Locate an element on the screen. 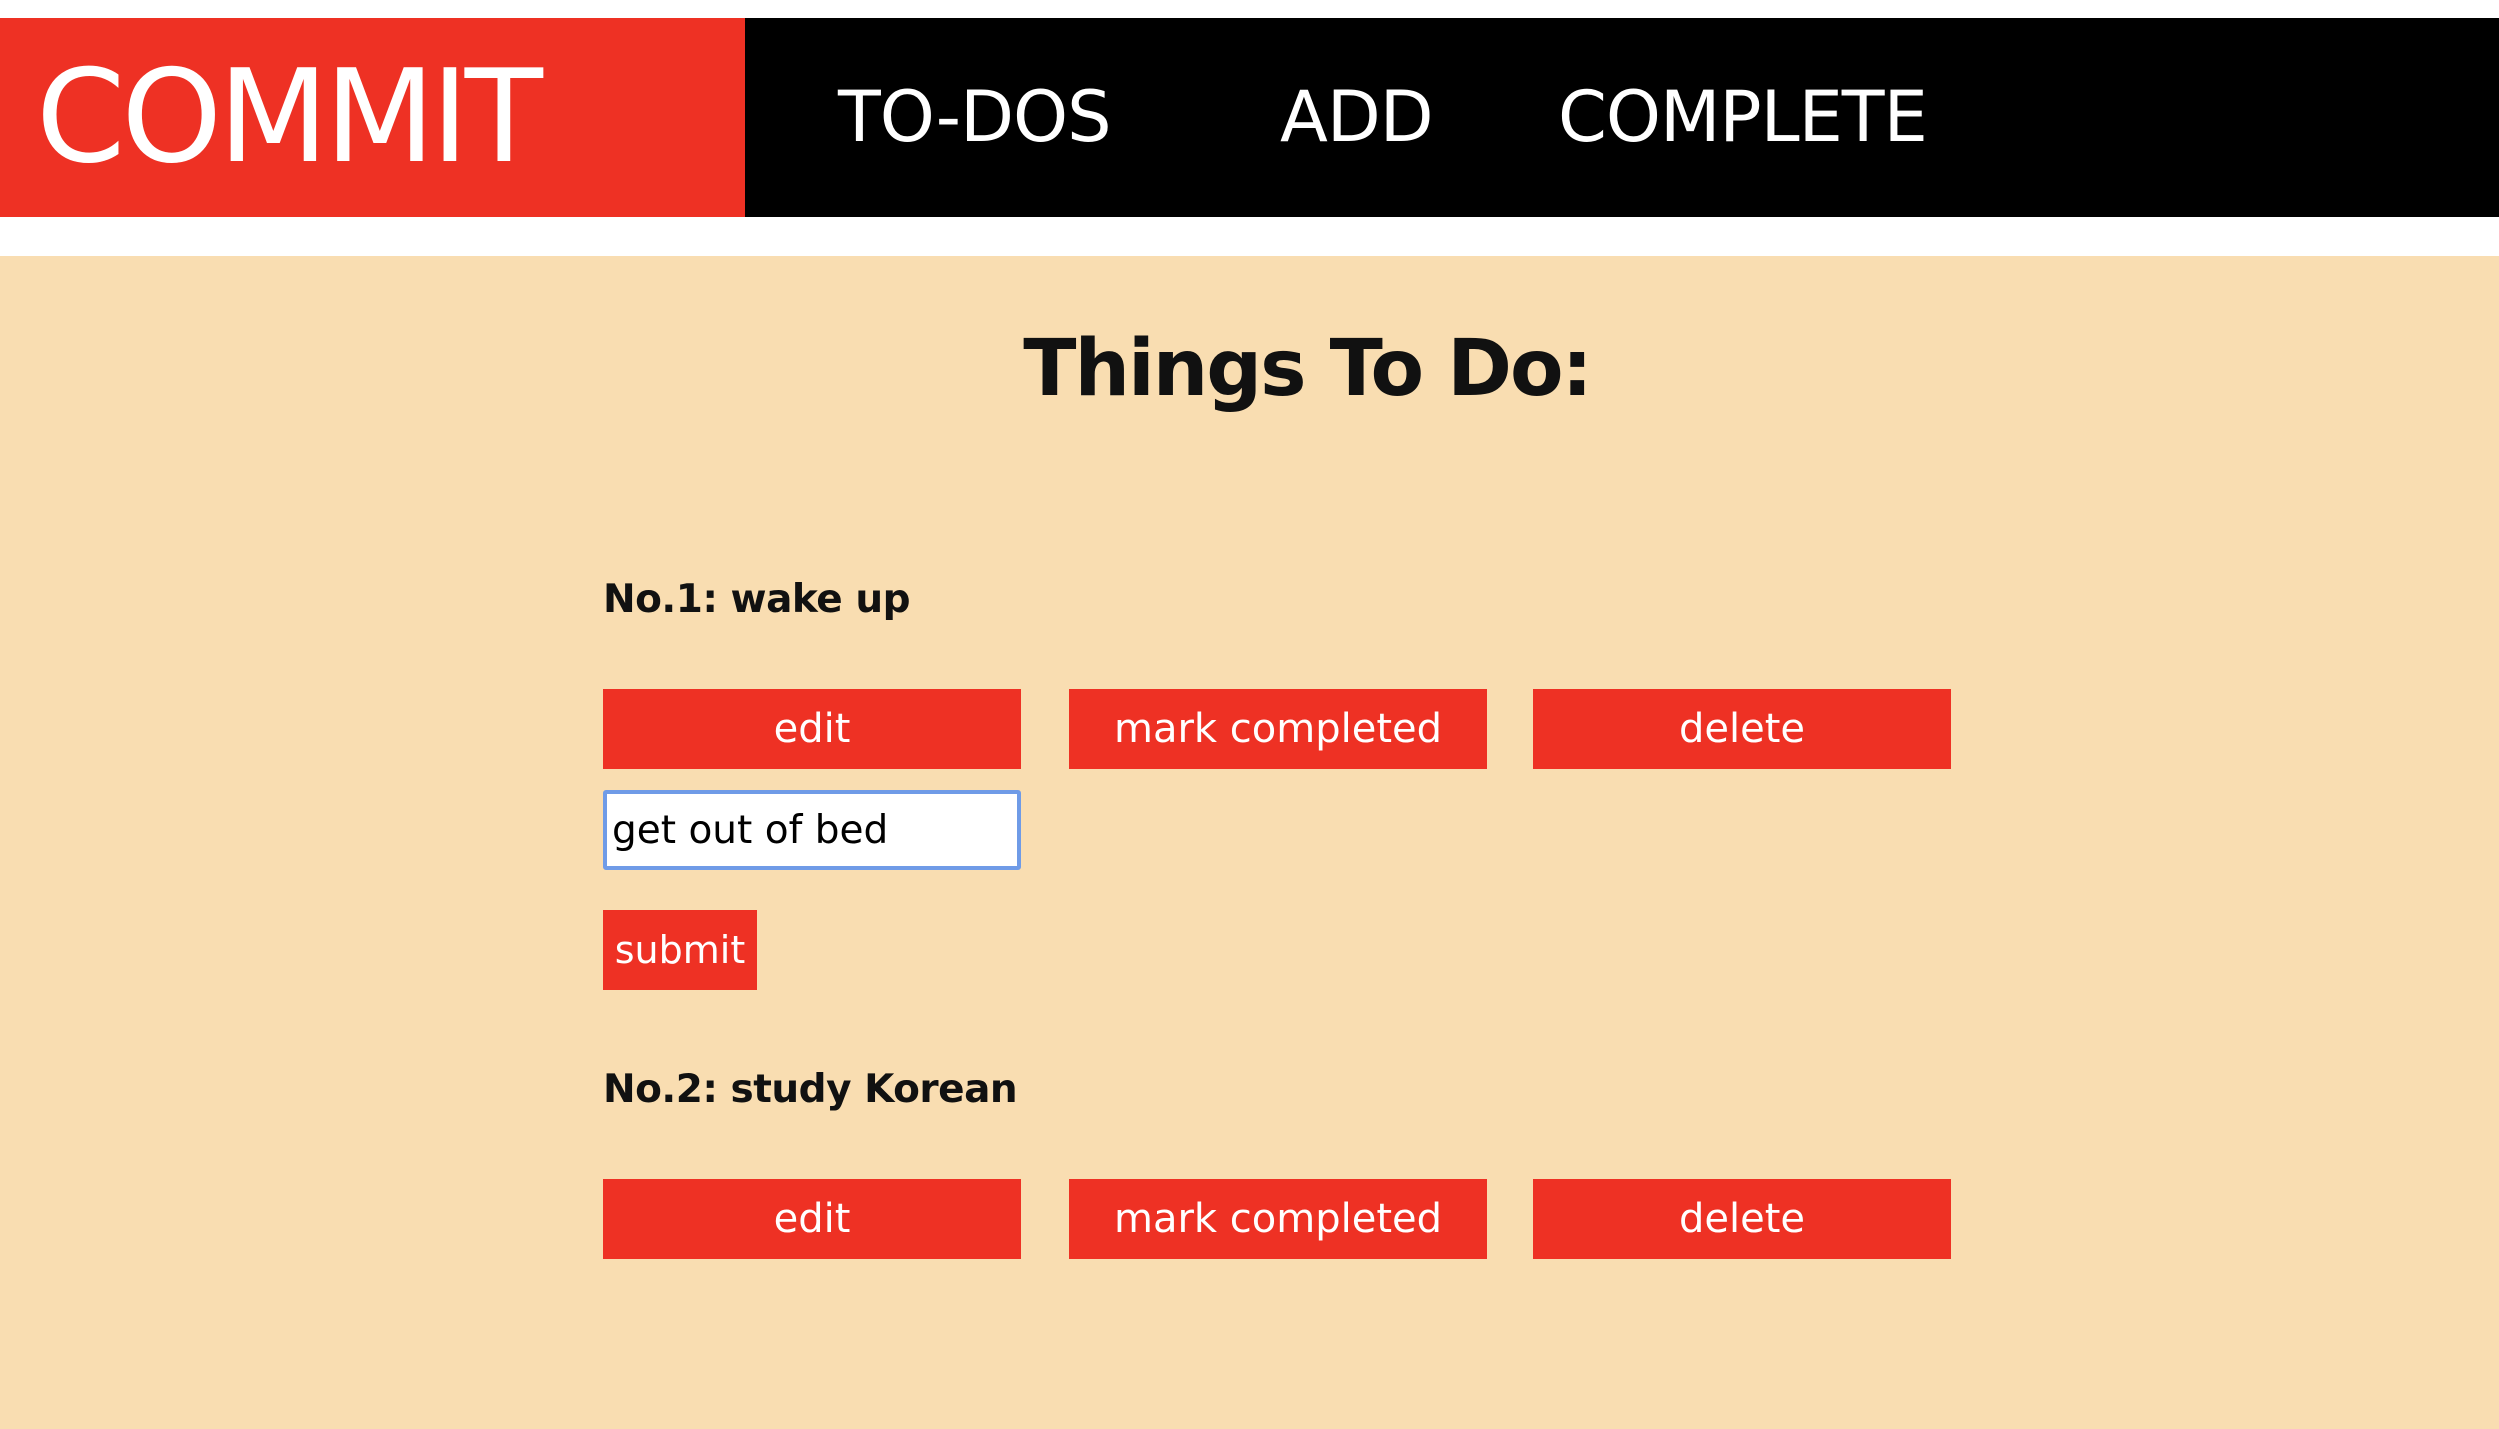  todo-item-label: No.1: wake up is located at coordinates (757, 599).